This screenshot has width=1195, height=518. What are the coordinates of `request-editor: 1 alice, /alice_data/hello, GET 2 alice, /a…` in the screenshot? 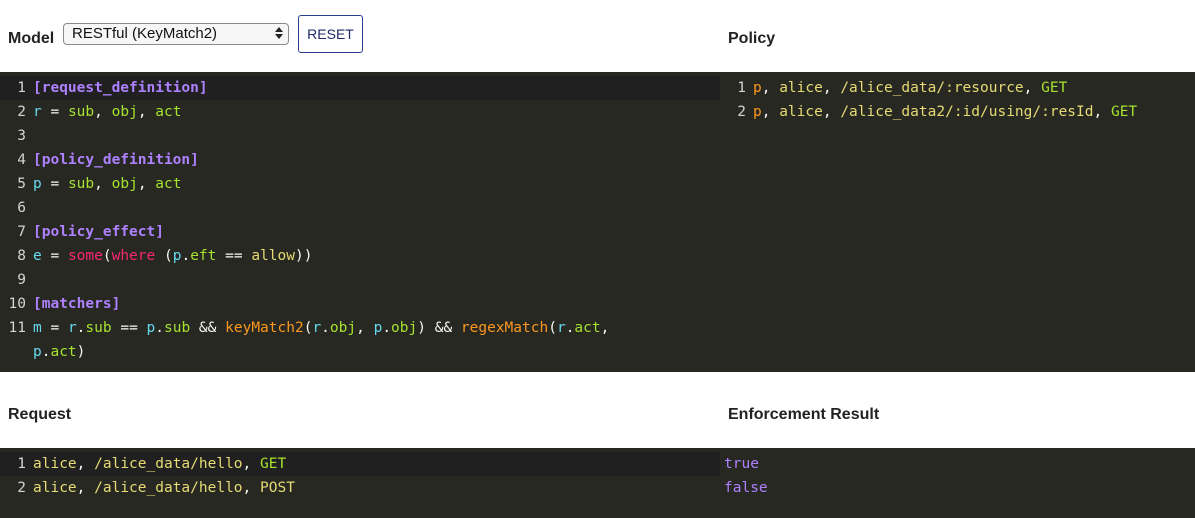 It's located at (360, 483).